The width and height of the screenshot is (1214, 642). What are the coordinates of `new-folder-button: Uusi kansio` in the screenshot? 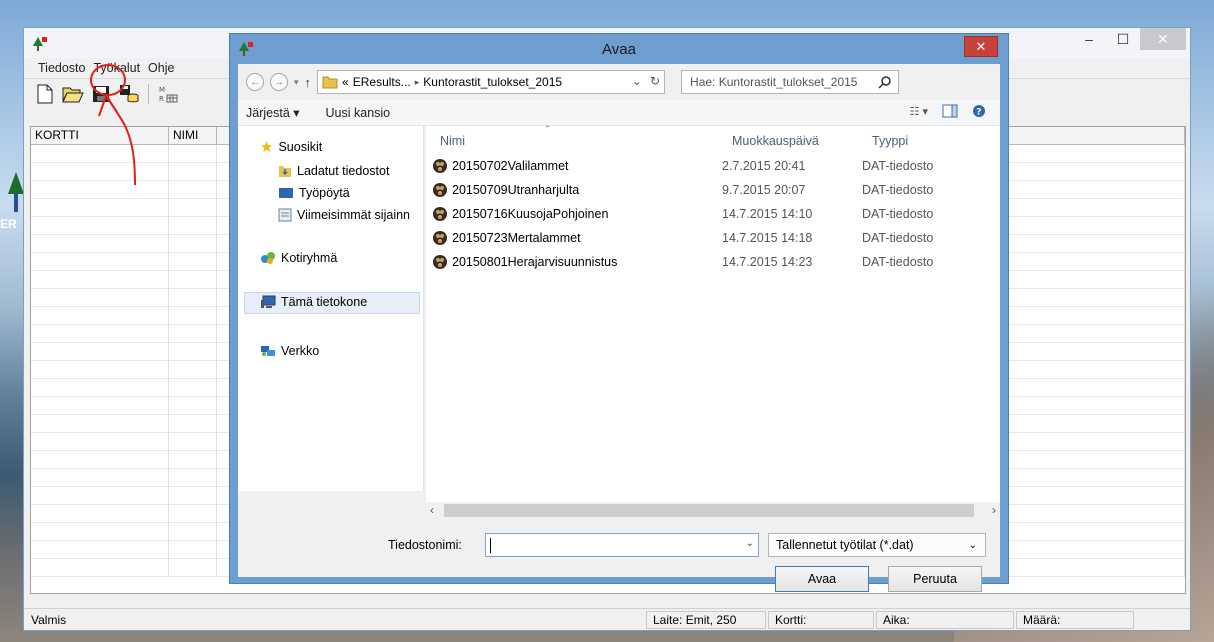 It's located at (358, 113).